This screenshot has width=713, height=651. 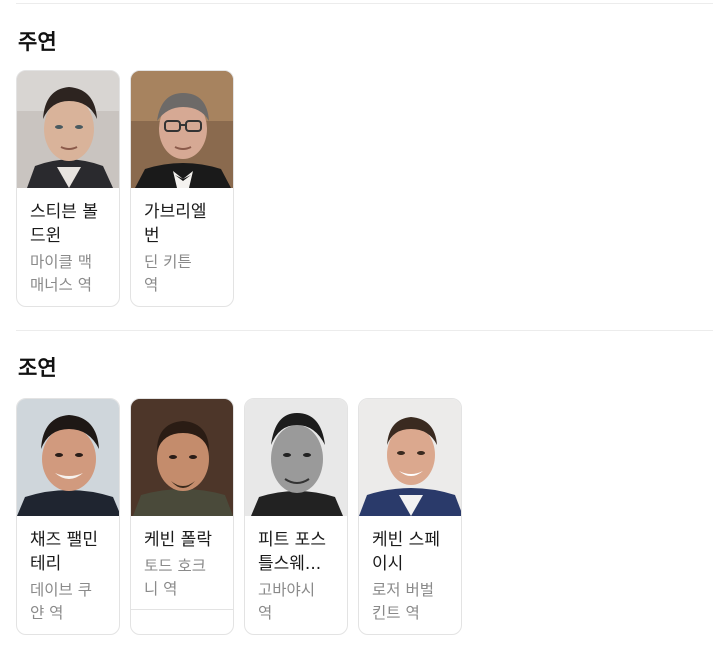 I want to click on character-role: 마이클 맥 매너스 역, so click(x=61, y=273).